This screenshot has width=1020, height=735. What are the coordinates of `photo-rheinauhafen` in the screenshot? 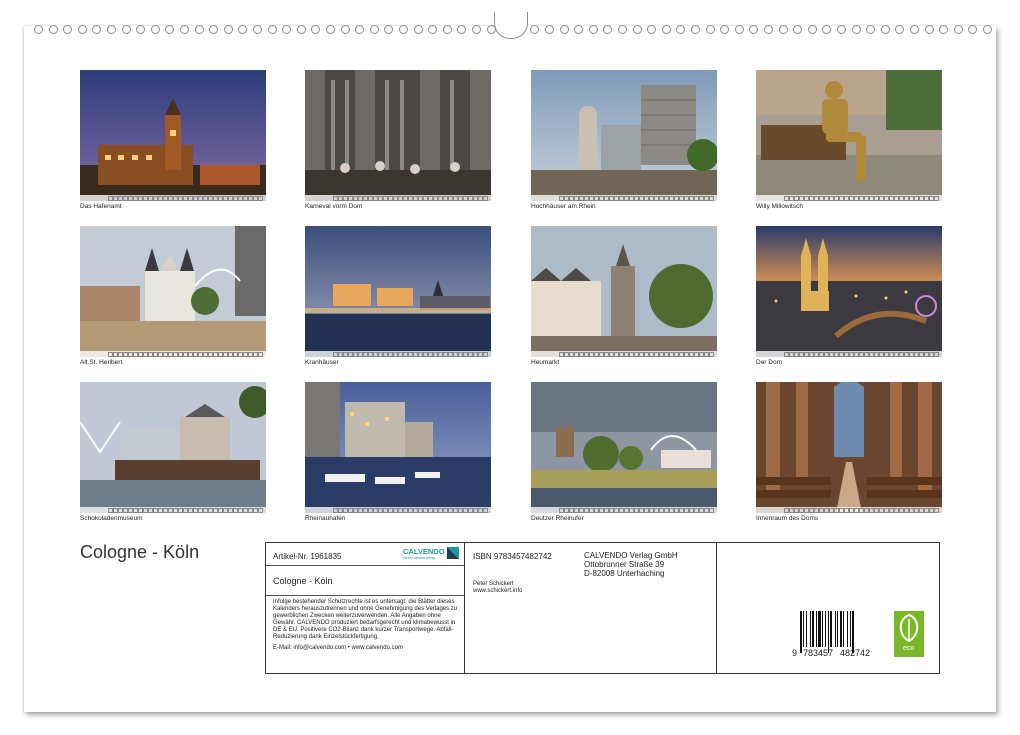 It's located at (398, 447).